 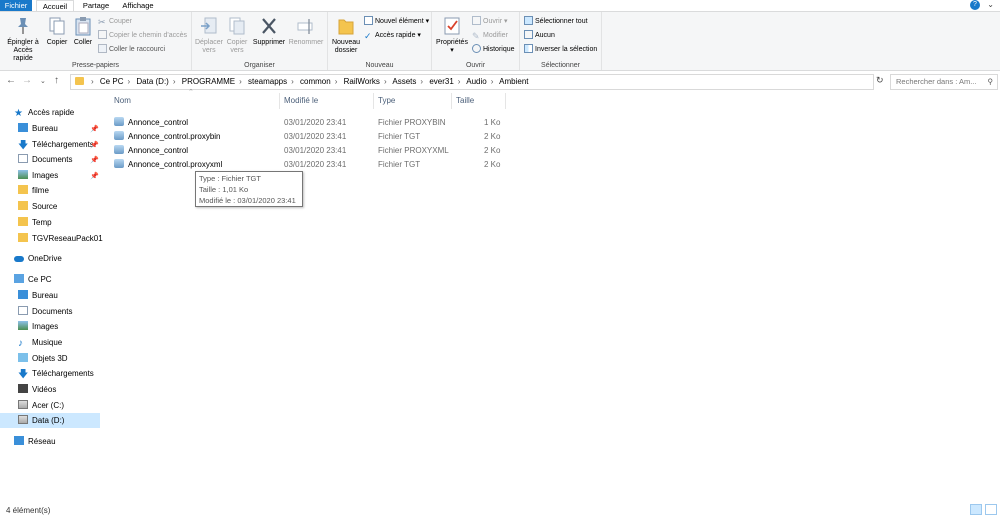 What do you see at coordinates (392, 35) in the screenshot?
I see `quick-access-button: ✓ Accès rapide ▾` at bounding box center [392, 35].